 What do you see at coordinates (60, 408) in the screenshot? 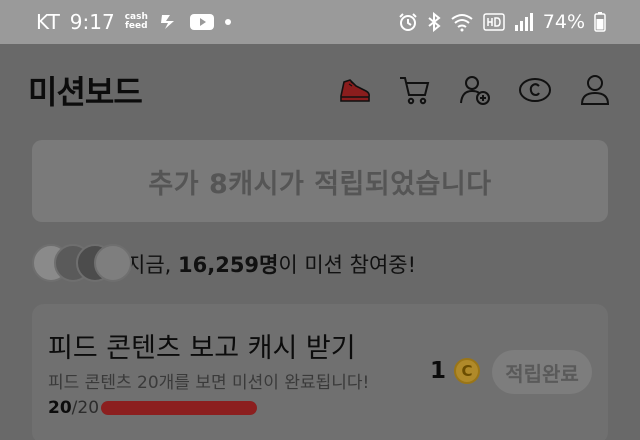
I see `progress-count: 20` at bounding box center [60, 408].